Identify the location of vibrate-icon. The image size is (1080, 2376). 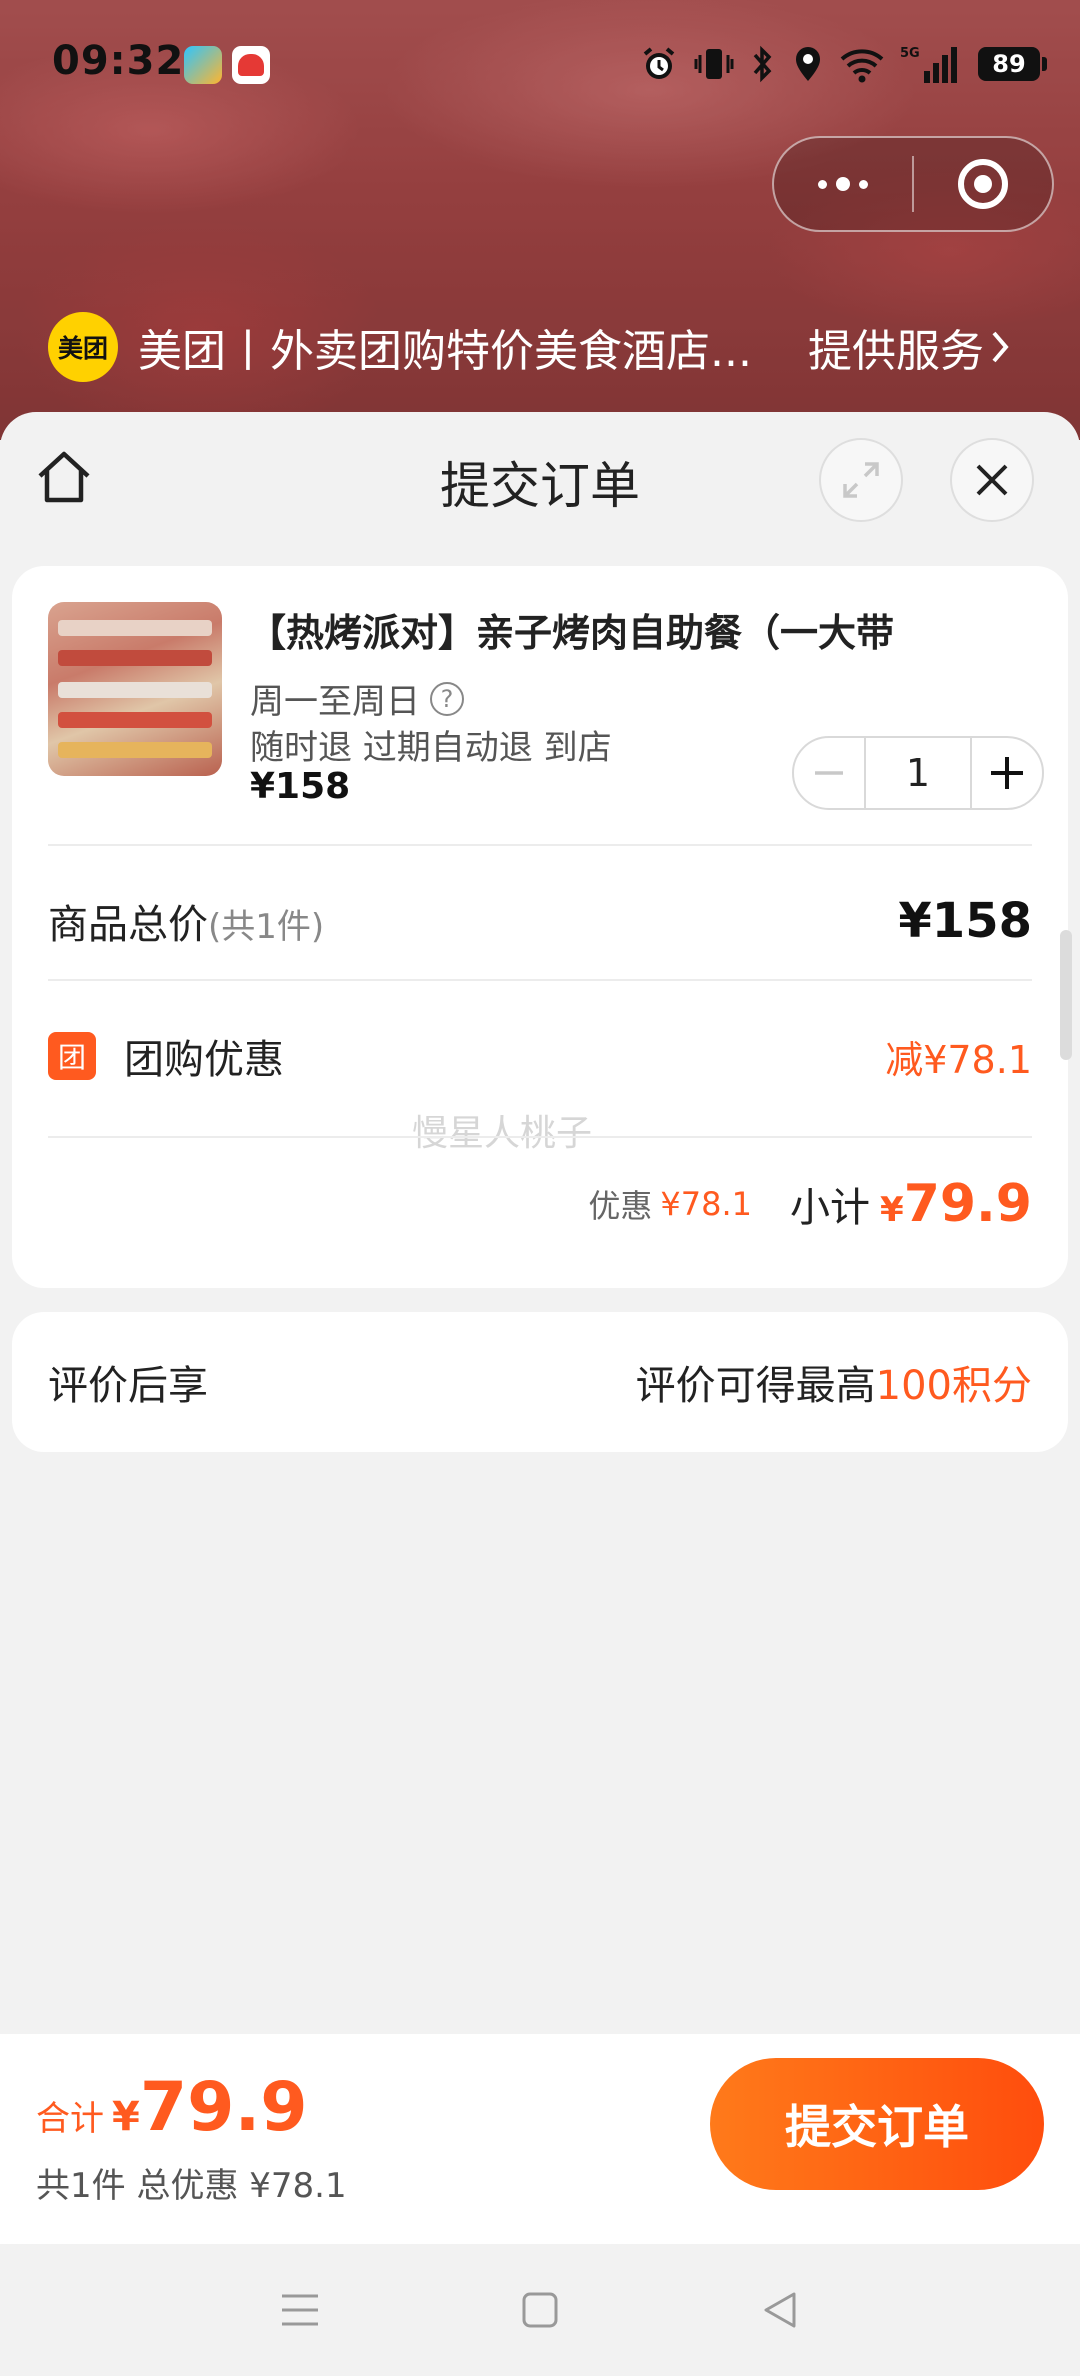
(714, 64).